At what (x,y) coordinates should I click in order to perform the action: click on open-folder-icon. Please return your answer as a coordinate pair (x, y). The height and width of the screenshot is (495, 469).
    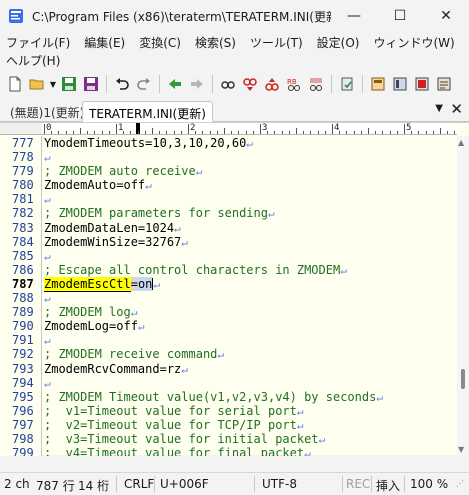
    Looking at the image, I should click on (37, 84).